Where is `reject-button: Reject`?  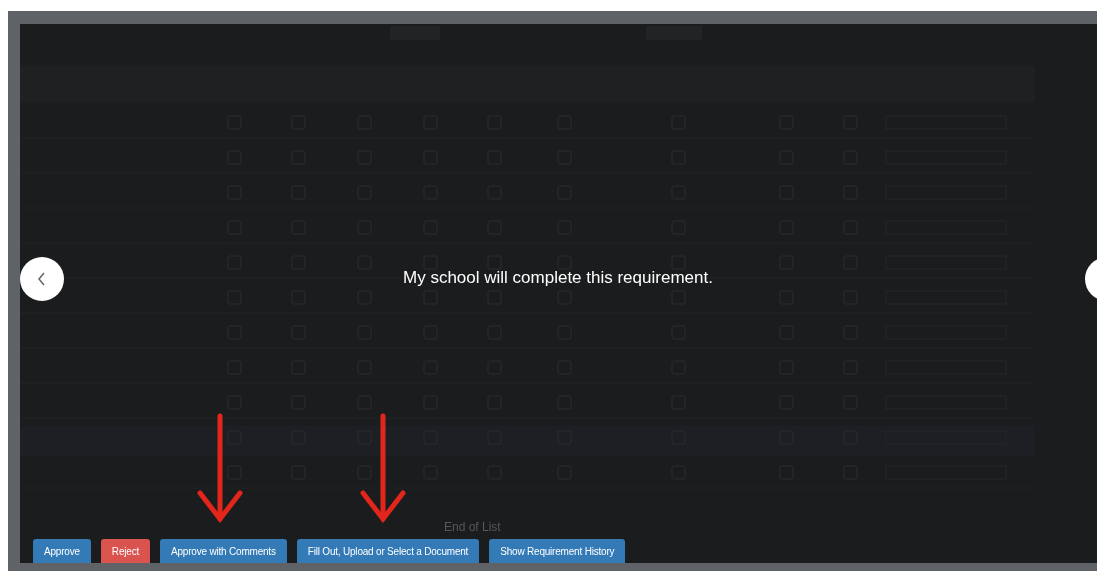
reject-button: Reject is located at coordinates (125, 551).